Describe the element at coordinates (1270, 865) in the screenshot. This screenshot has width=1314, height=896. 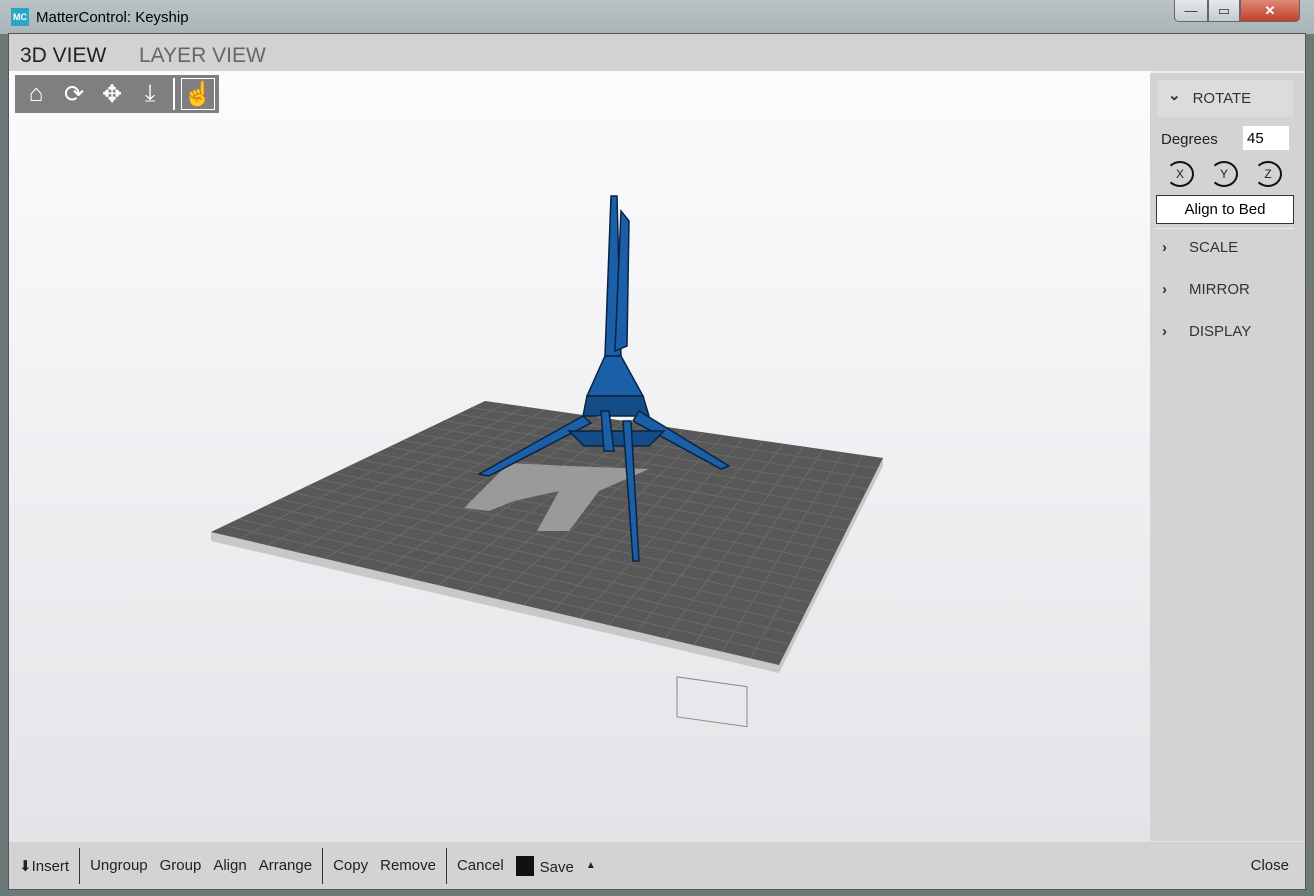
I see `close-button: Close` at that location.